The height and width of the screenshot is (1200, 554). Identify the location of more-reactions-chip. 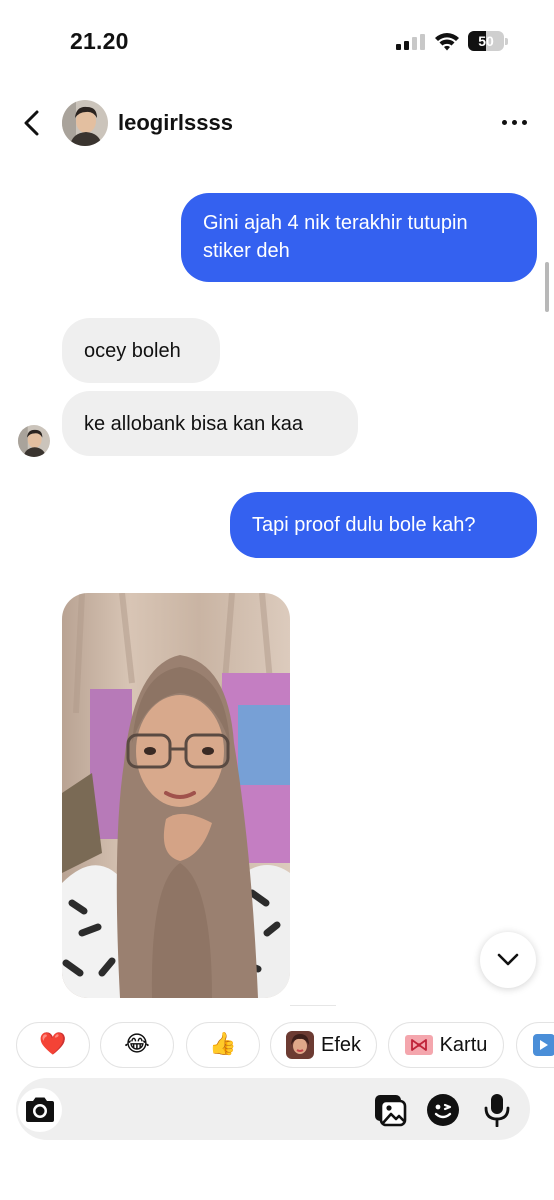
(535, 1045).